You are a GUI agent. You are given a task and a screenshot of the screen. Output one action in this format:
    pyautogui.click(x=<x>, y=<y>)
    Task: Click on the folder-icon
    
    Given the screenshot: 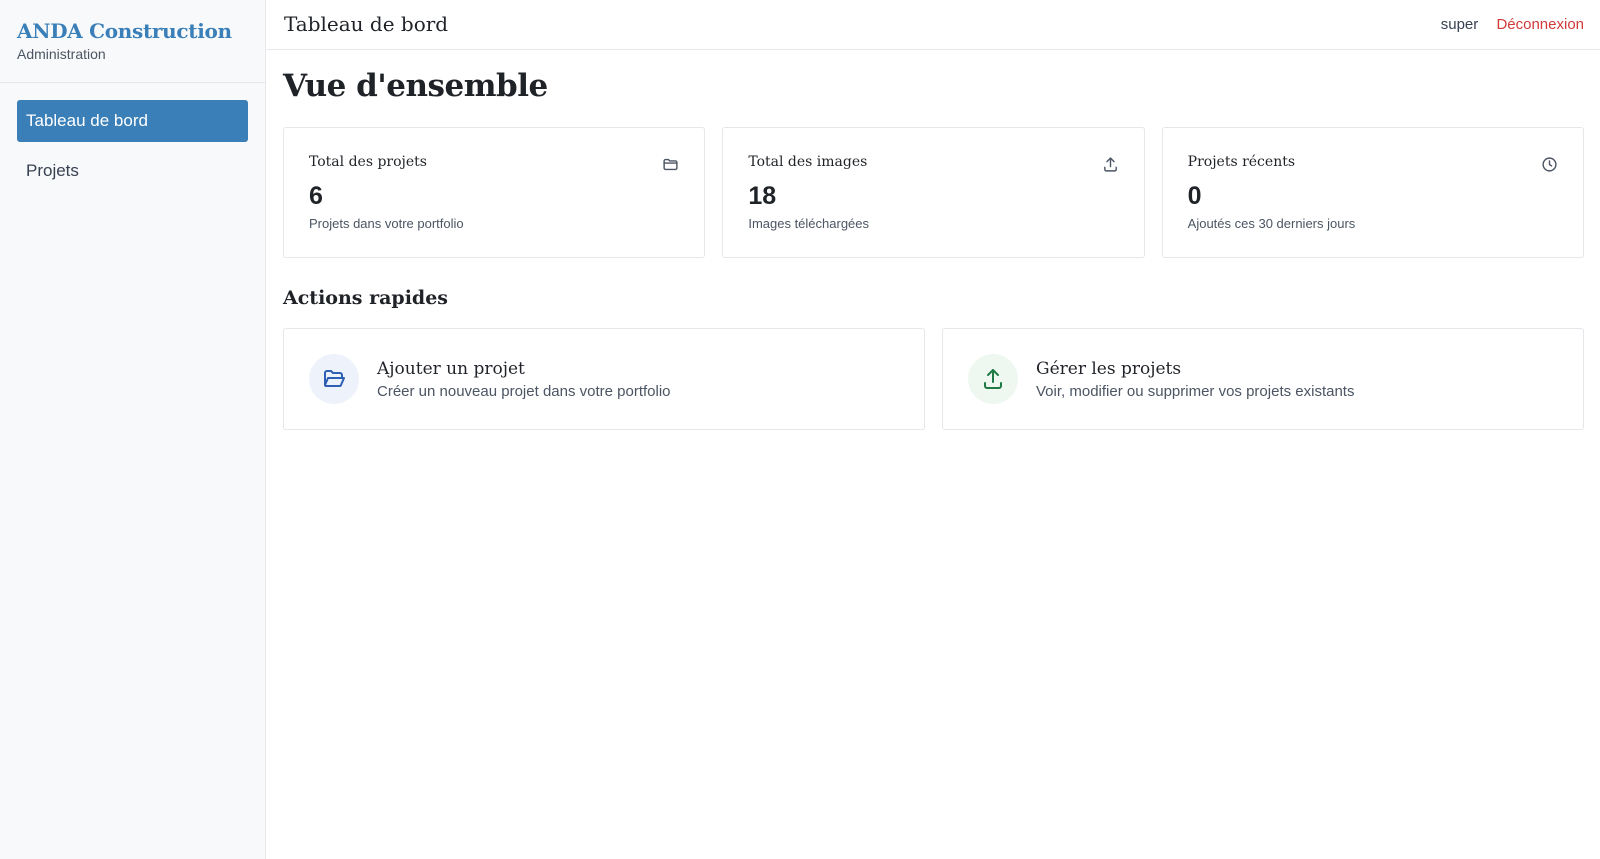 What is the action you would take?
    pyautogui.click(x=670, y=164)
    